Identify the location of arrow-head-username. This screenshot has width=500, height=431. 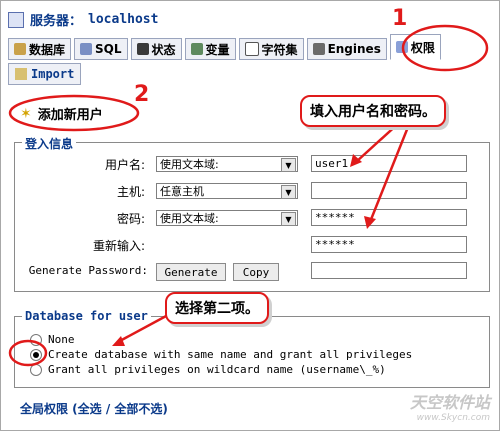
(356, 160).